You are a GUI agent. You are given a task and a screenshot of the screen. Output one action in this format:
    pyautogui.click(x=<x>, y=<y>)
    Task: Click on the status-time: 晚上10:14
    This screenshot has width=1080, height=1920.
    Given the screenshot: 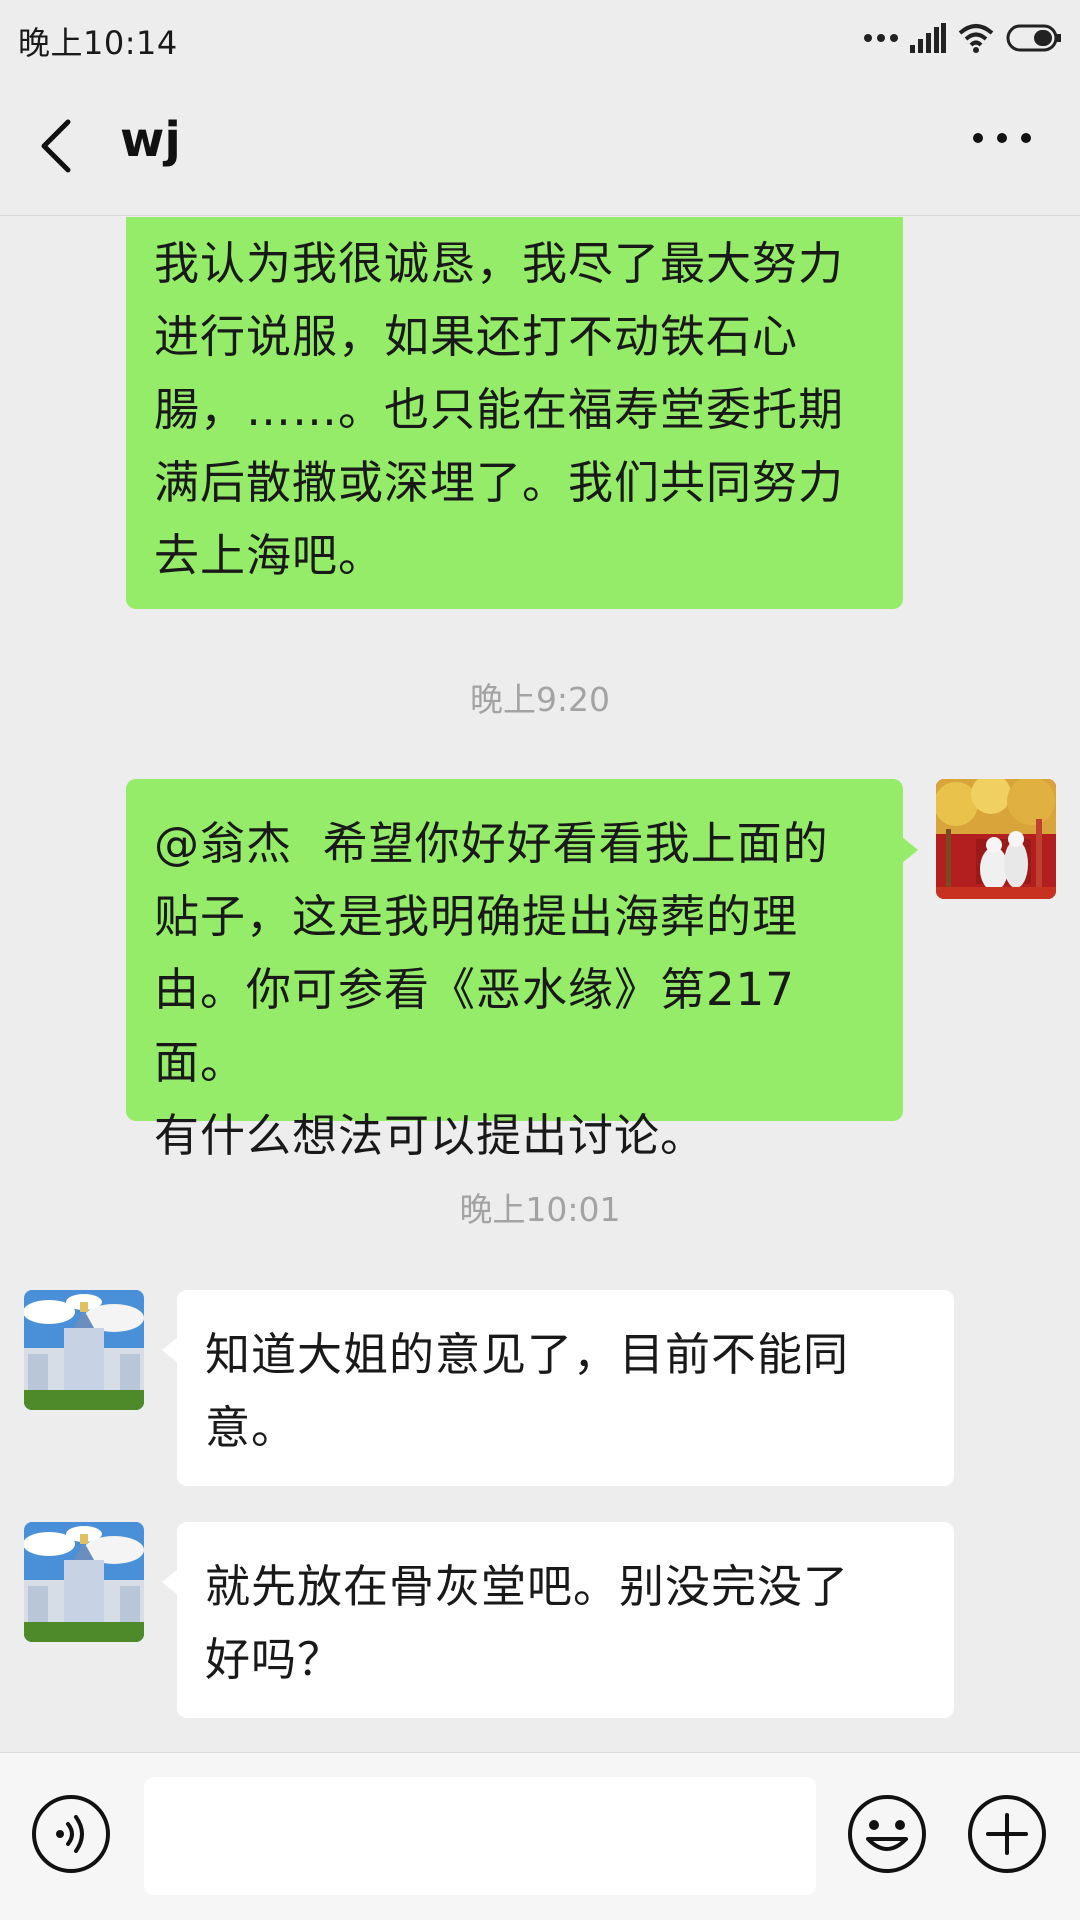 What is the action you would take?
    pyautogui.click(x=98, y=43)
    